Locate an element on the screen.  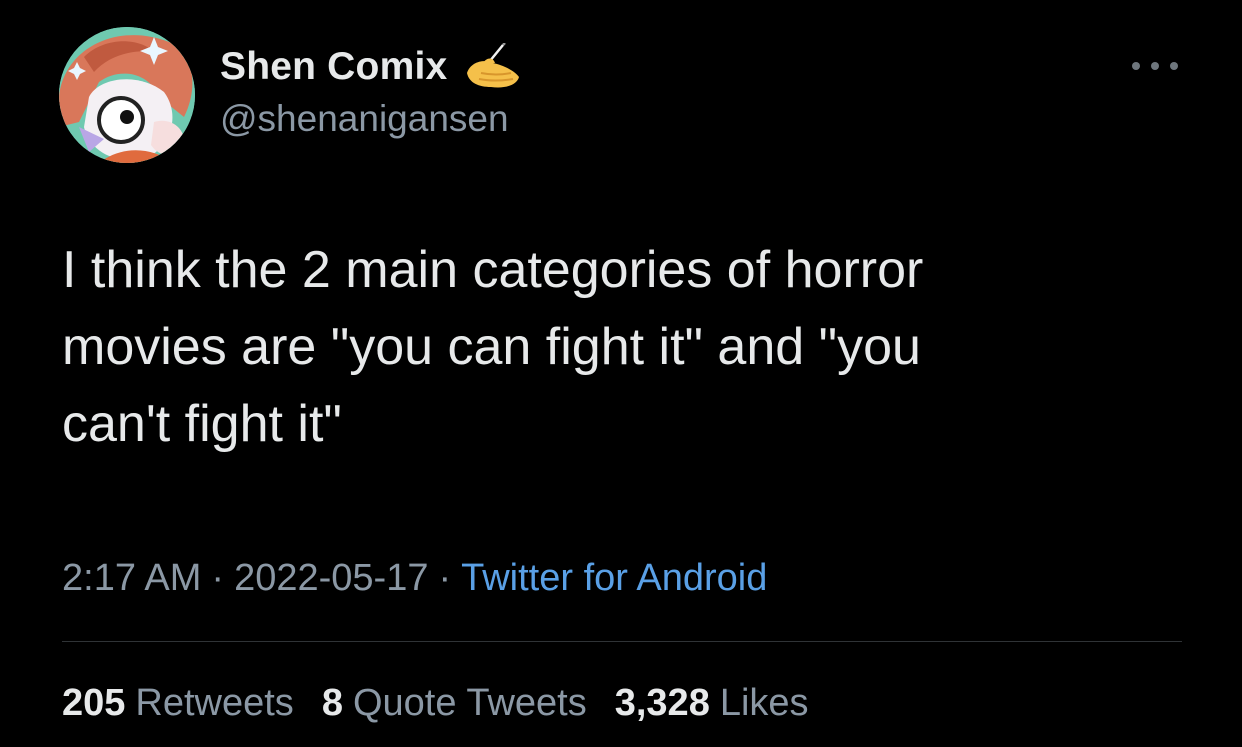
retweets-stat: 205 Retweets is located at coordinates (178, 703).